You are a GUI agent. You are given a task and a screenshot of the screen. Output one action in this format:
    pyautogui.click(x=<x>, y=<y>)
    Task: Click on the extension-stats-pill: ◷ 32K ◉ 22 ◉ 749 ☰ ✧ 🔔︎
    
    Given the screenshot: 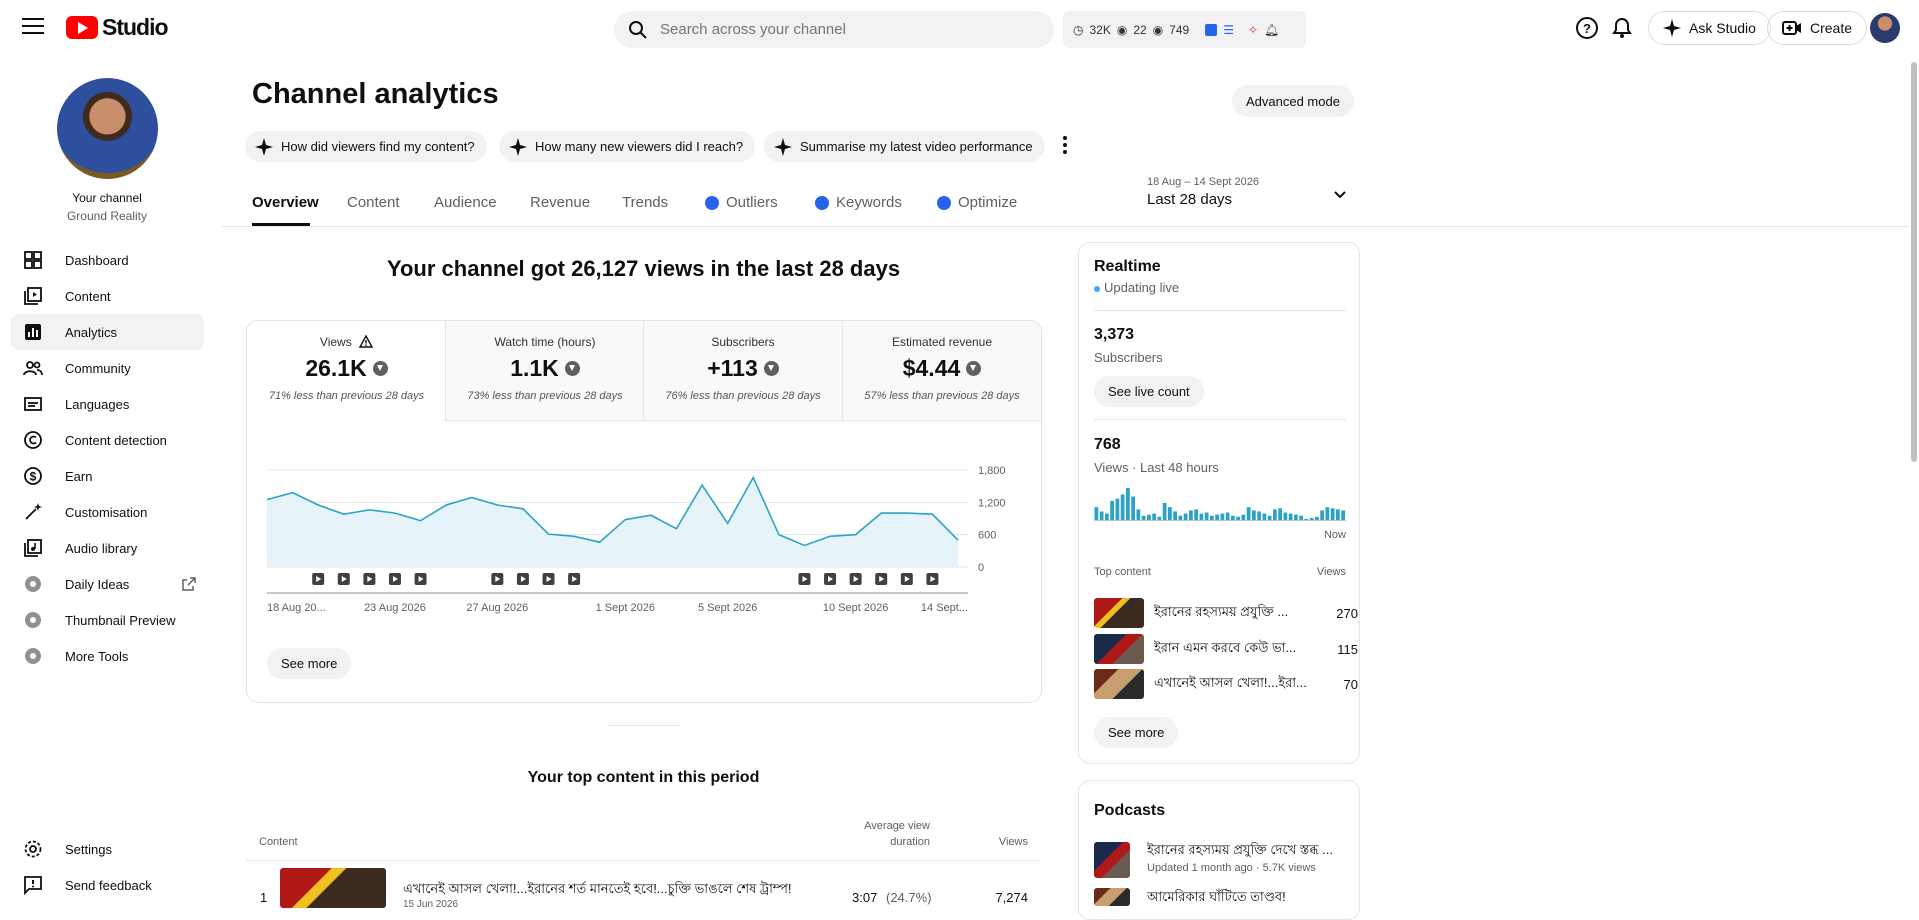 What is the action you would take?
    pyautogui.click(x=1184, y=29)
    